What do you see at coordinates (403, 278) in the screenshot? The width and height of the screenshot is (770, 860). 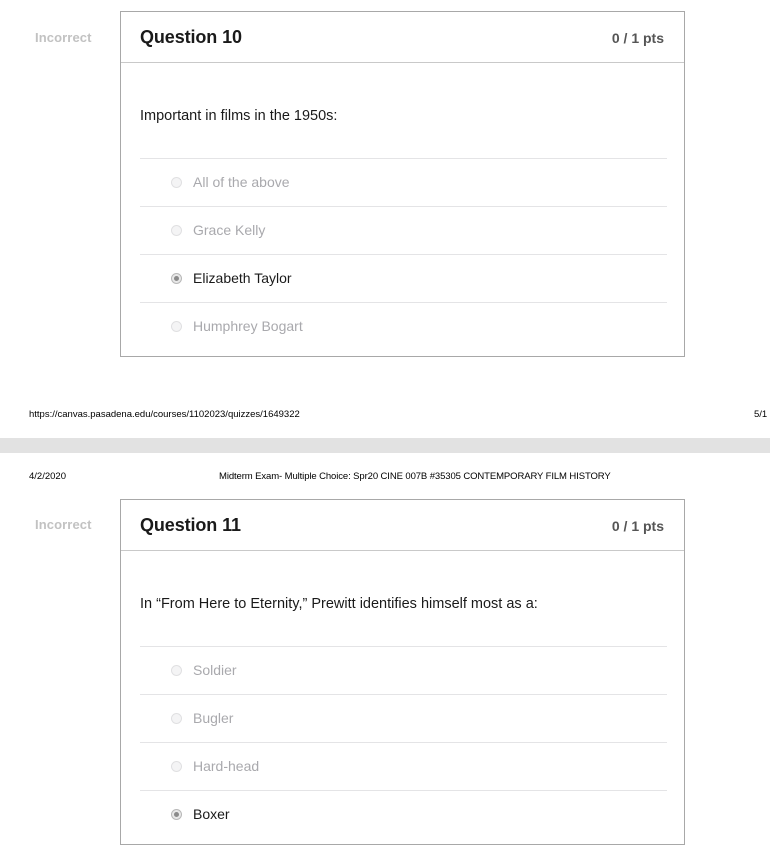 I see `answer-row: Elizabeth Taylor` at bounding box center [403, 278].